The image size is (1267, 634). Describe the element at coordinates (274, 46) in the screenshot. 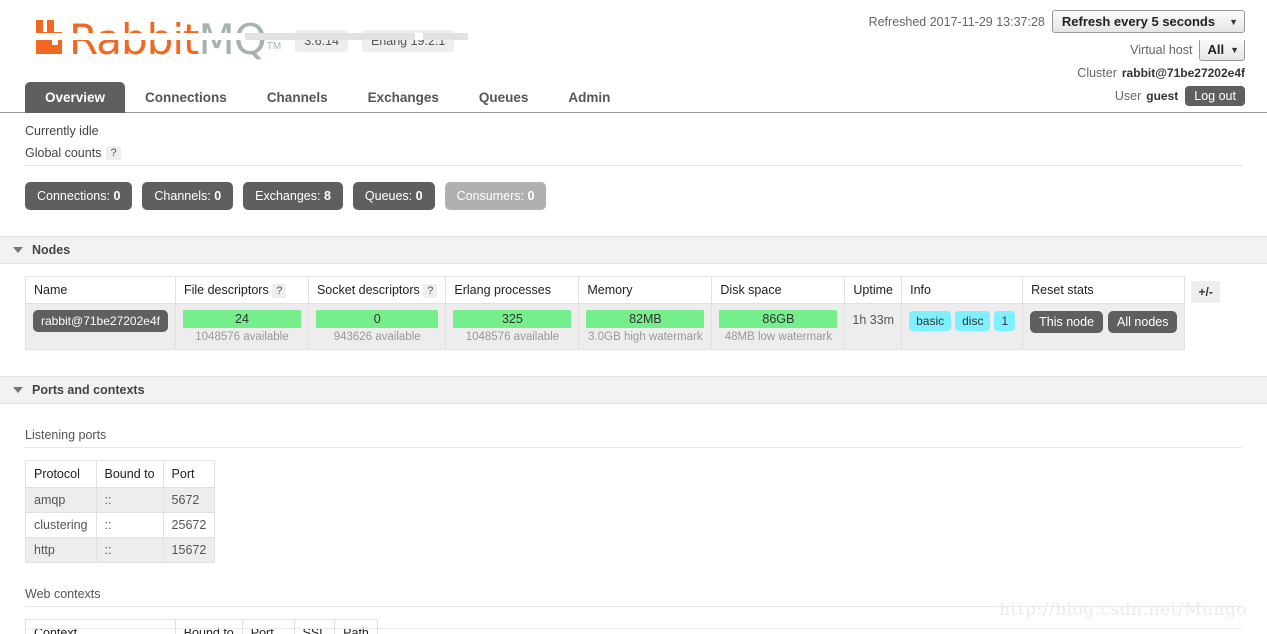

I see `logo-trademark: TM` at that location.